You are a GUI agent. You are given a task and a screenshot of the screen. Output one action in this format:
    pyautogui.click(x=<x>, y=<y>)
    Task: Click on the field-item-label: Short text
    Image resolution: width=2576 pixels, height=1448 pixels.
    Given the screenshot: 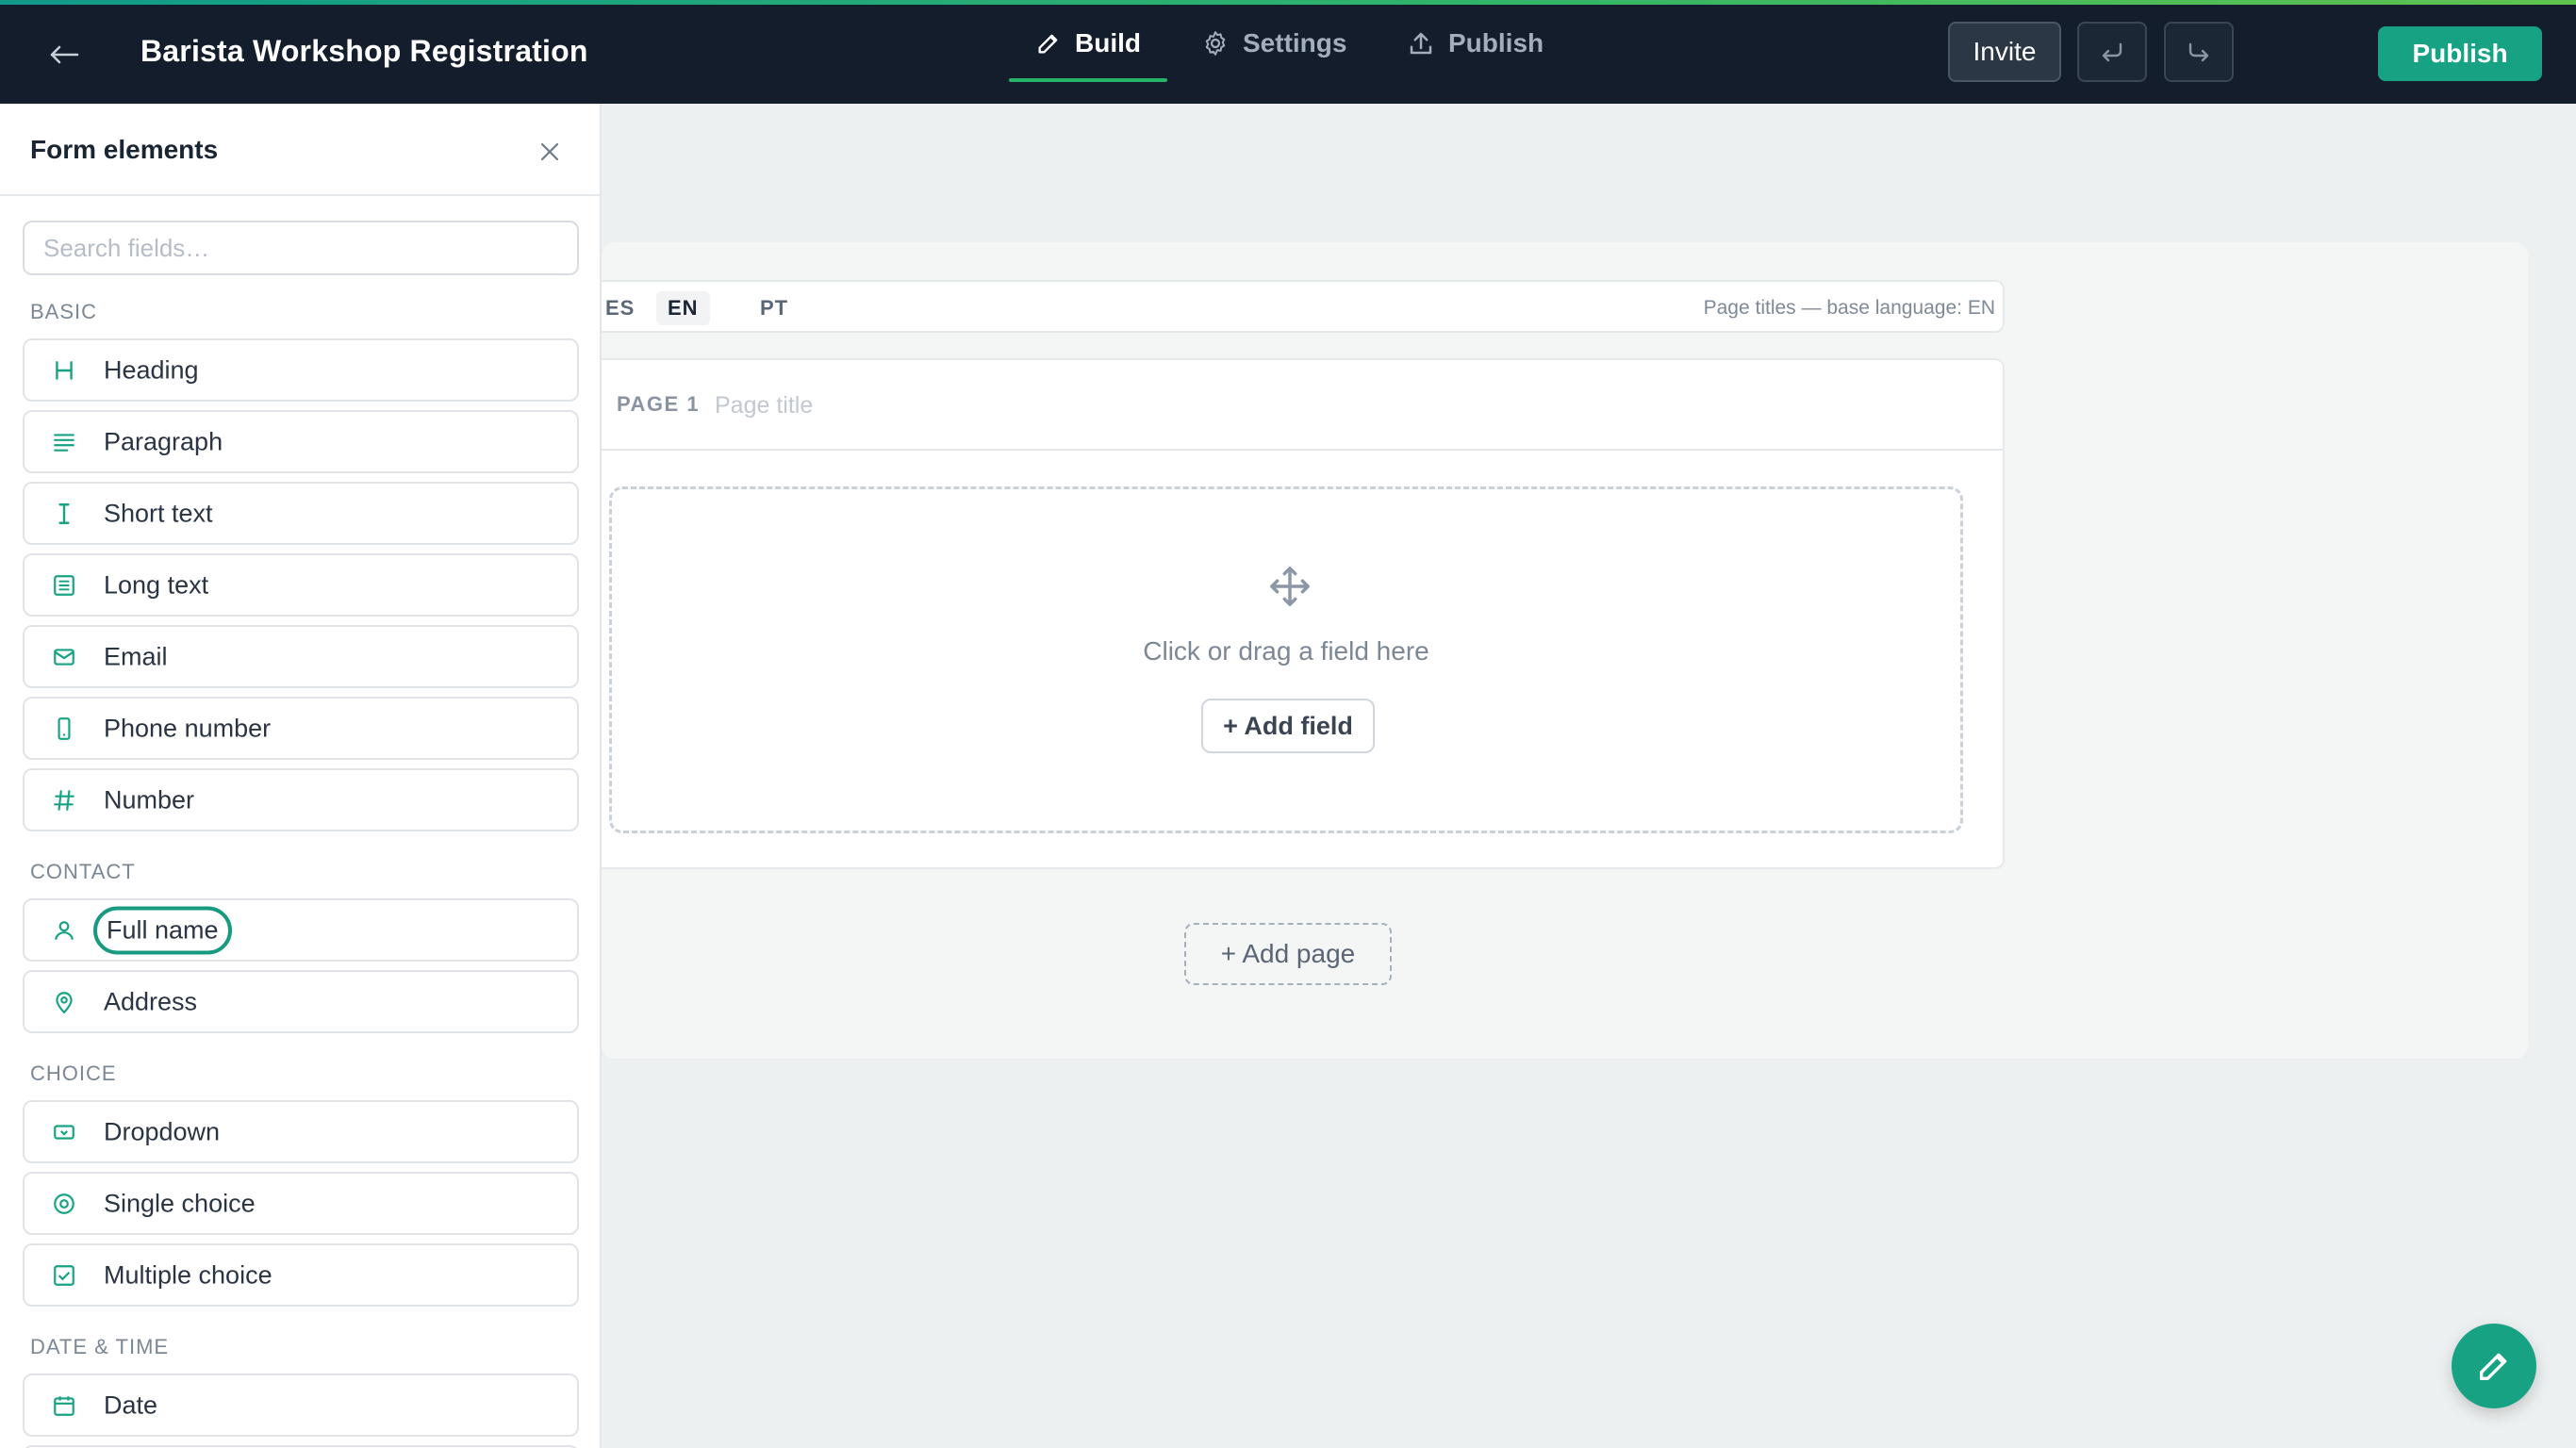 What is the action you would take?
    pyautogui.click(x=158, y=513)
    